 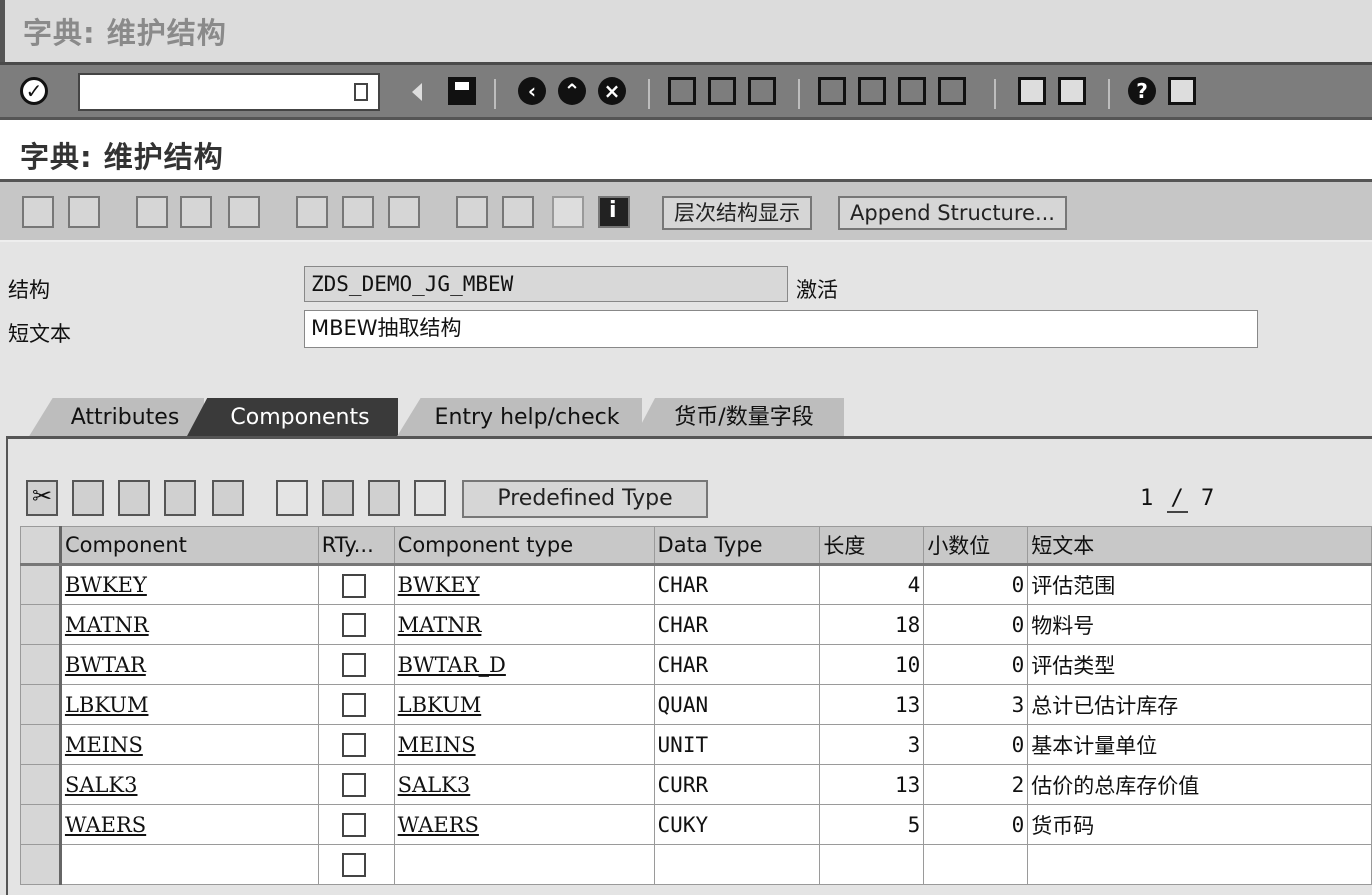 I want to click on list-icon, so click(x=568, y=212).